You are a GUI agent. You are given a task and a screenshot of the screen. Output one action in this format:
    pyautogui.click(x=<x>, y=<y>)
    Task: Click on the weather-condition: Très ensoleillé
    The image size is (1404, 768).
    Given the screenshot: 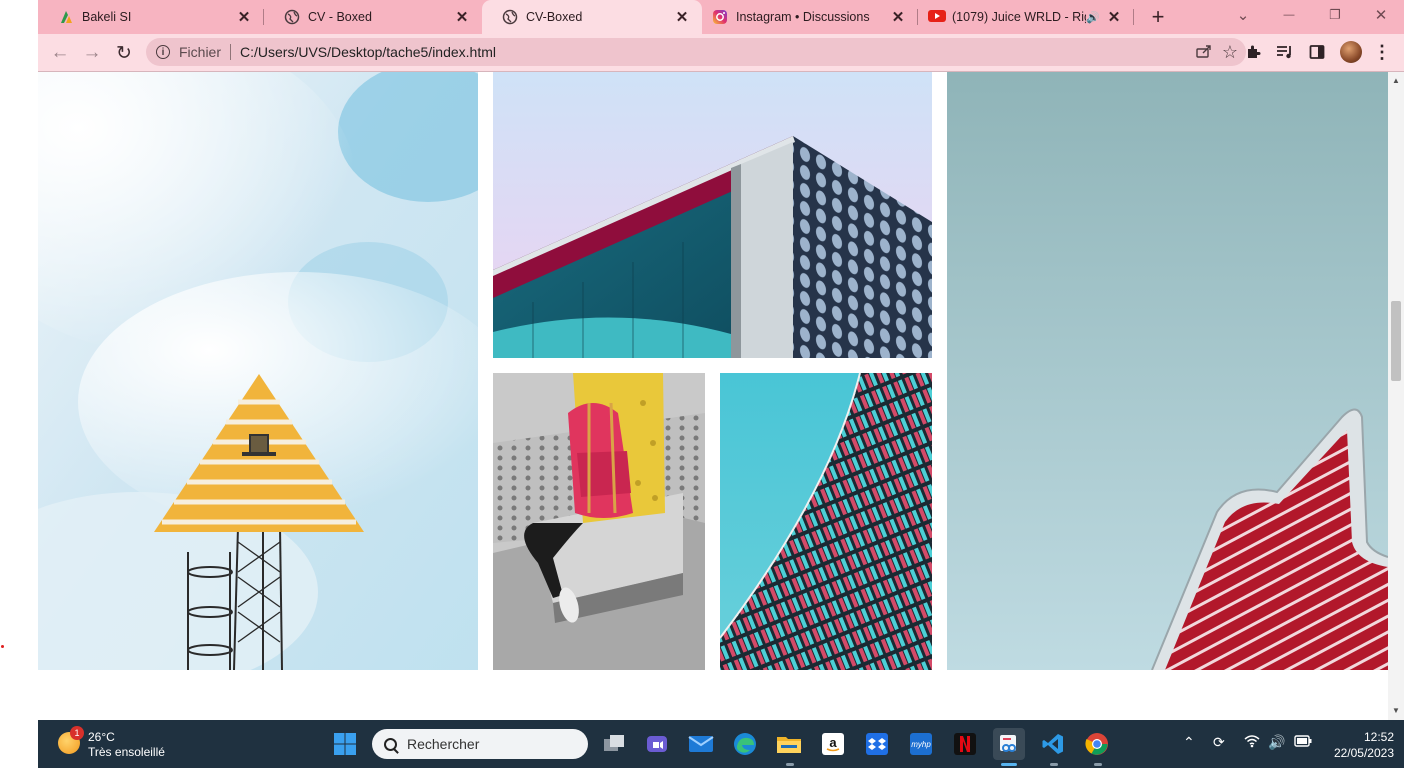 What is the action you would take?
    pyautogui.click(x=126, y=752)
    